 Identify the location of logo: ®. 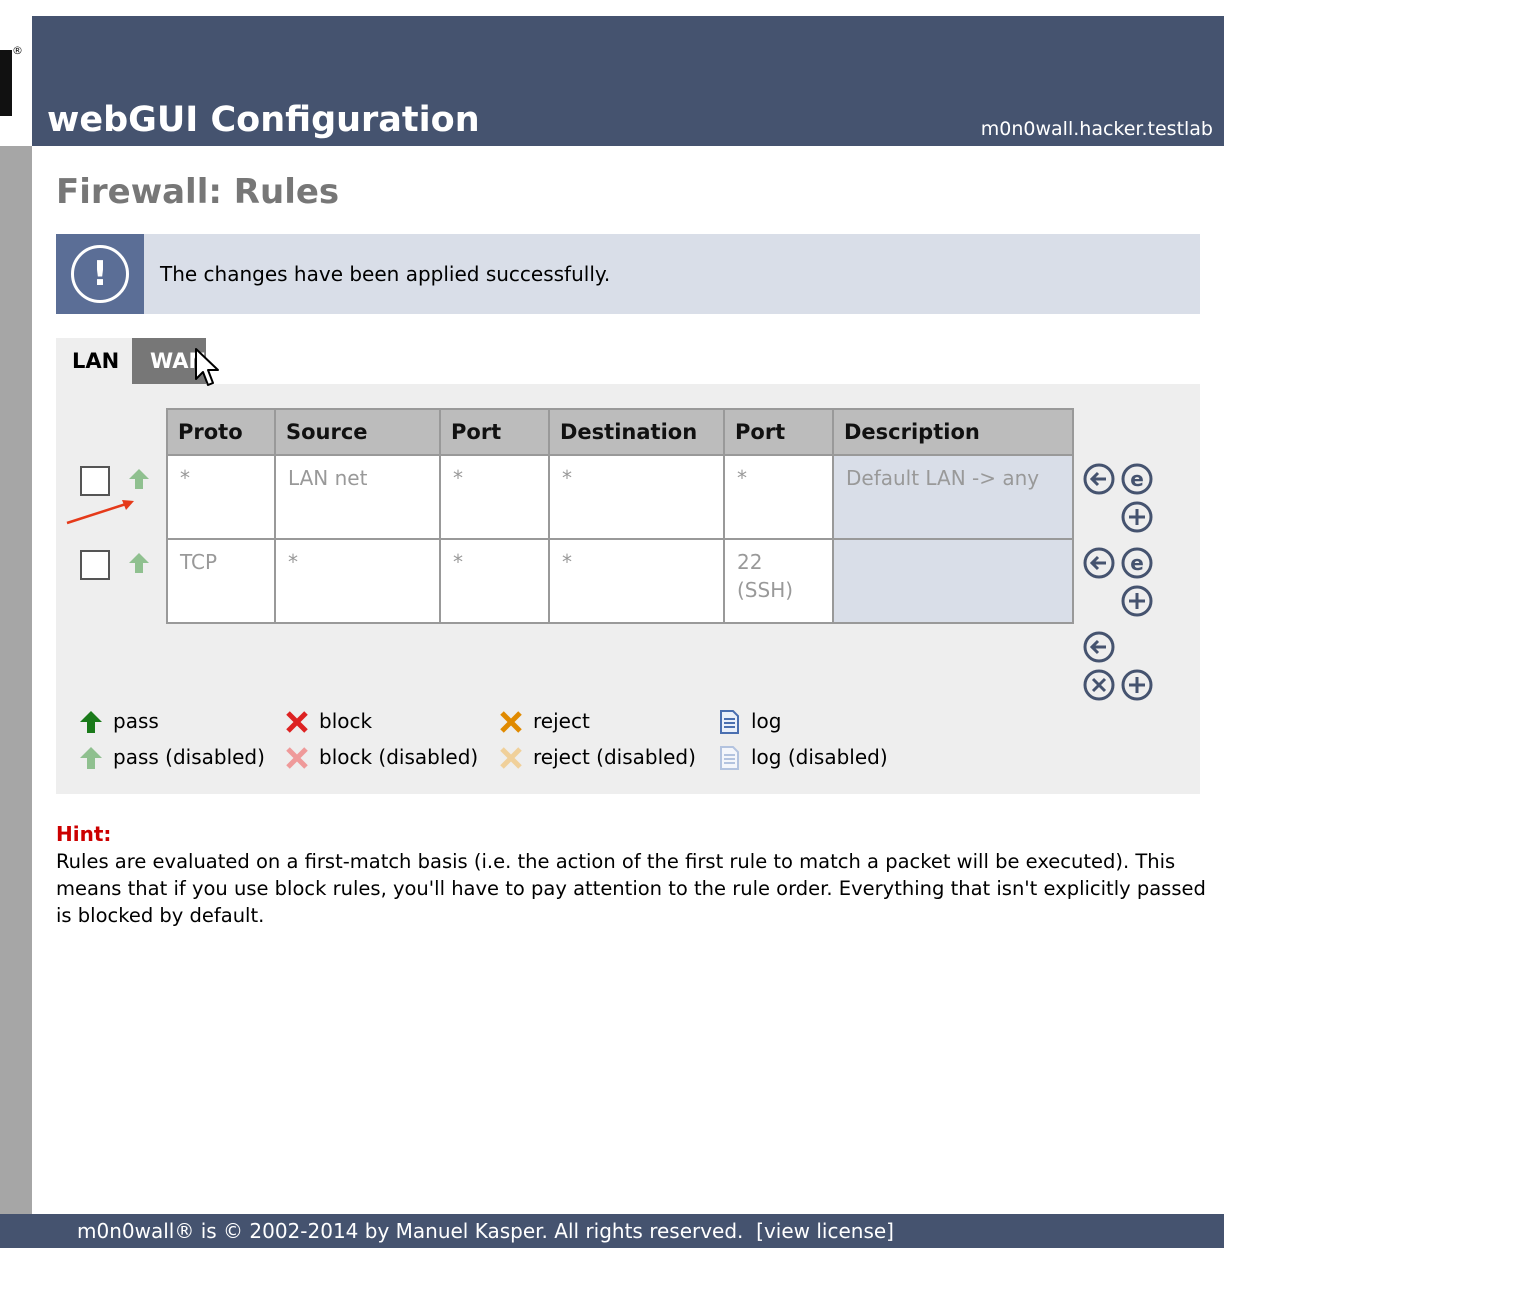
(16, 81).